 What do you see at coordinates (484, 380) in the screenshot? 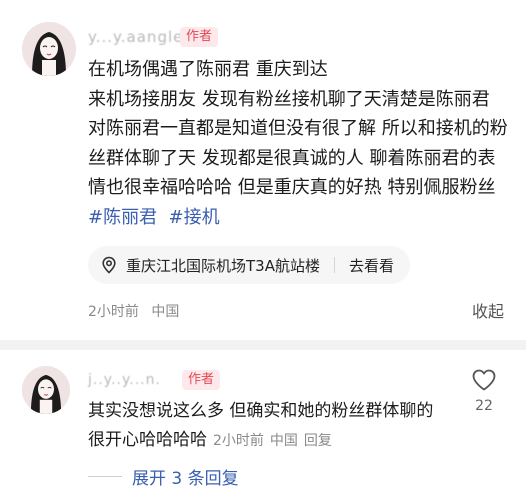
I see `heart-outline-icon` at bounding box center [484, 380].